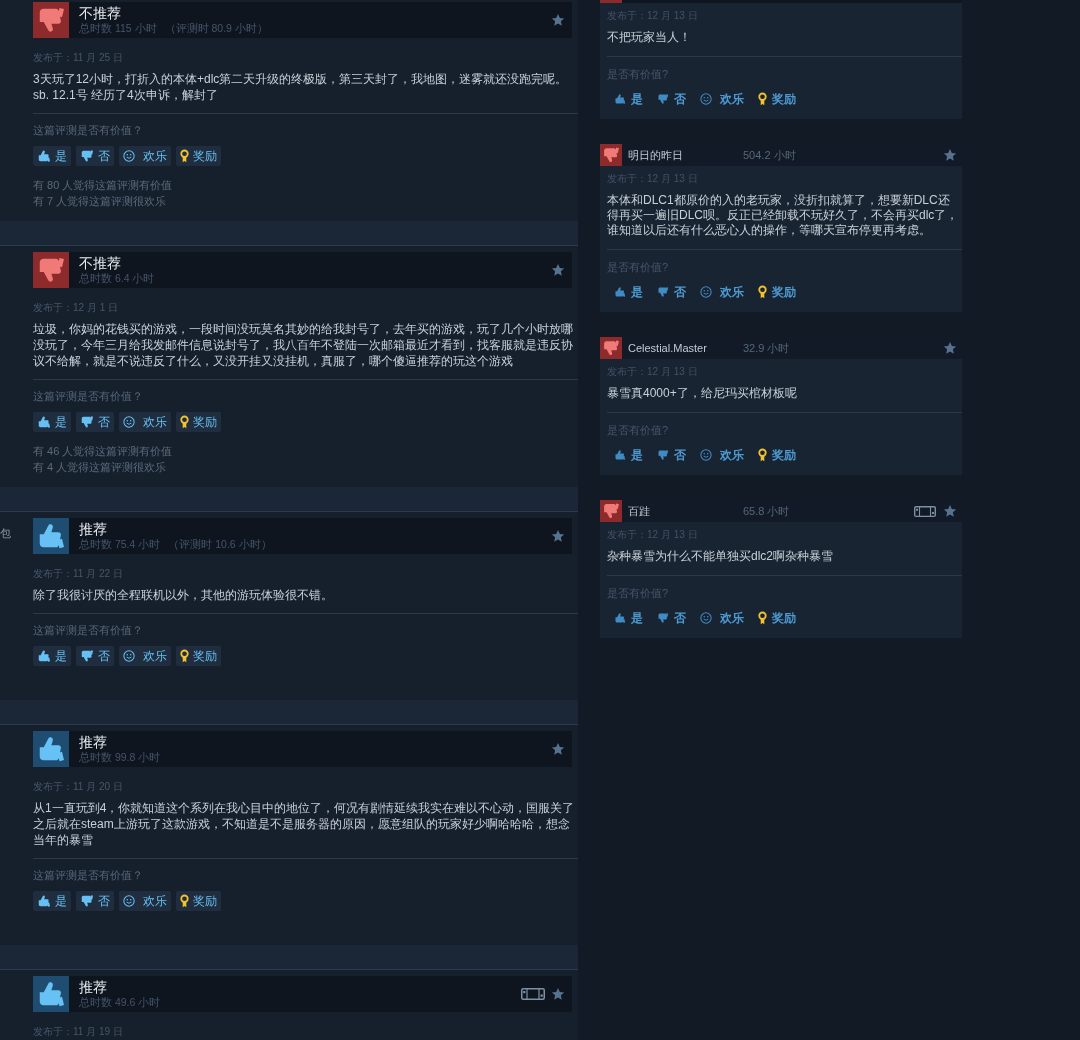  What do you see at coordinates (685, 511) in the screenshot?
I see `author-name: 百跬` at bounding box center [685, 511].